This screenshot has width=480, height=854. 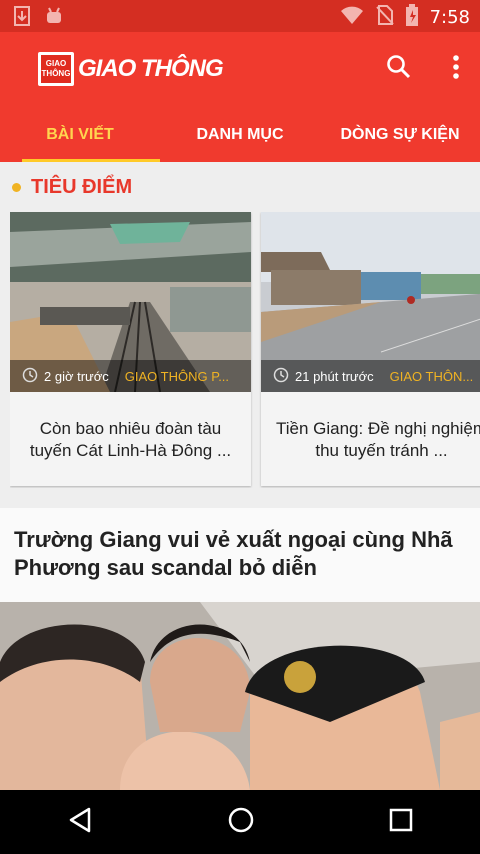 I want to click on no-sim-icon, so click(x=384, y=17).